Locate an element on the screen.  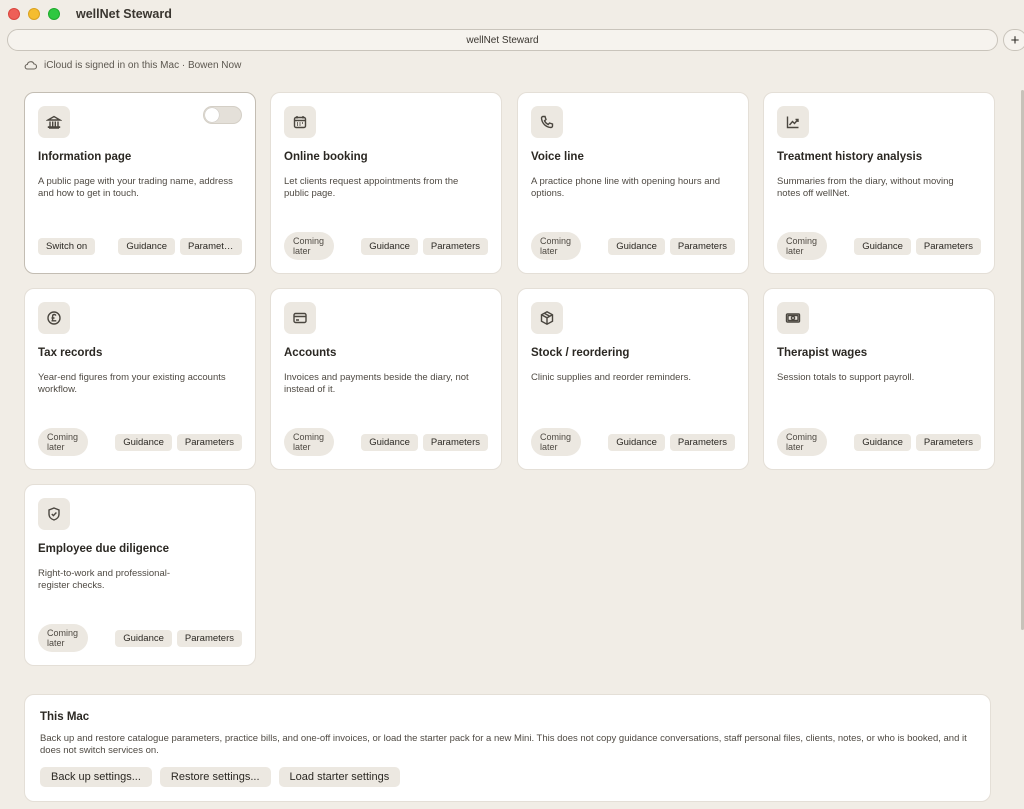
bank-icon is located at coordinates (54, 122).